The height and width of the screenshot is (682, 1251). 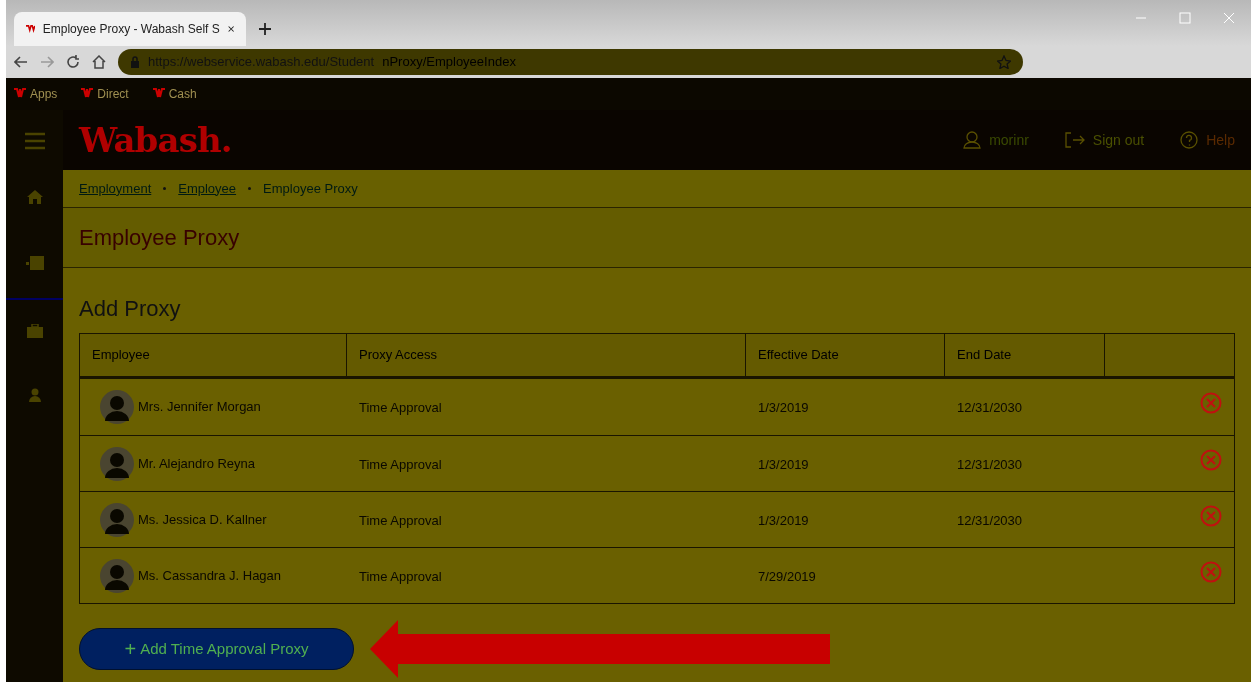 I want to click on bookmark-item: Apps, so click(x=36, y=94).